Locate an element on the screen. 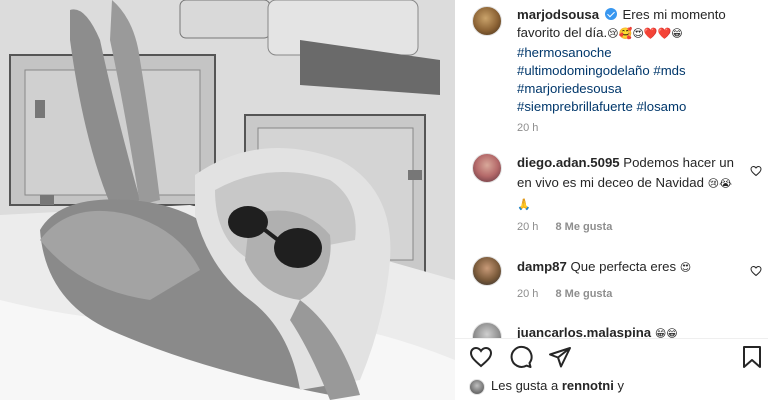  caption-line-2: favorito del día. is located at coordinates (562, 33).